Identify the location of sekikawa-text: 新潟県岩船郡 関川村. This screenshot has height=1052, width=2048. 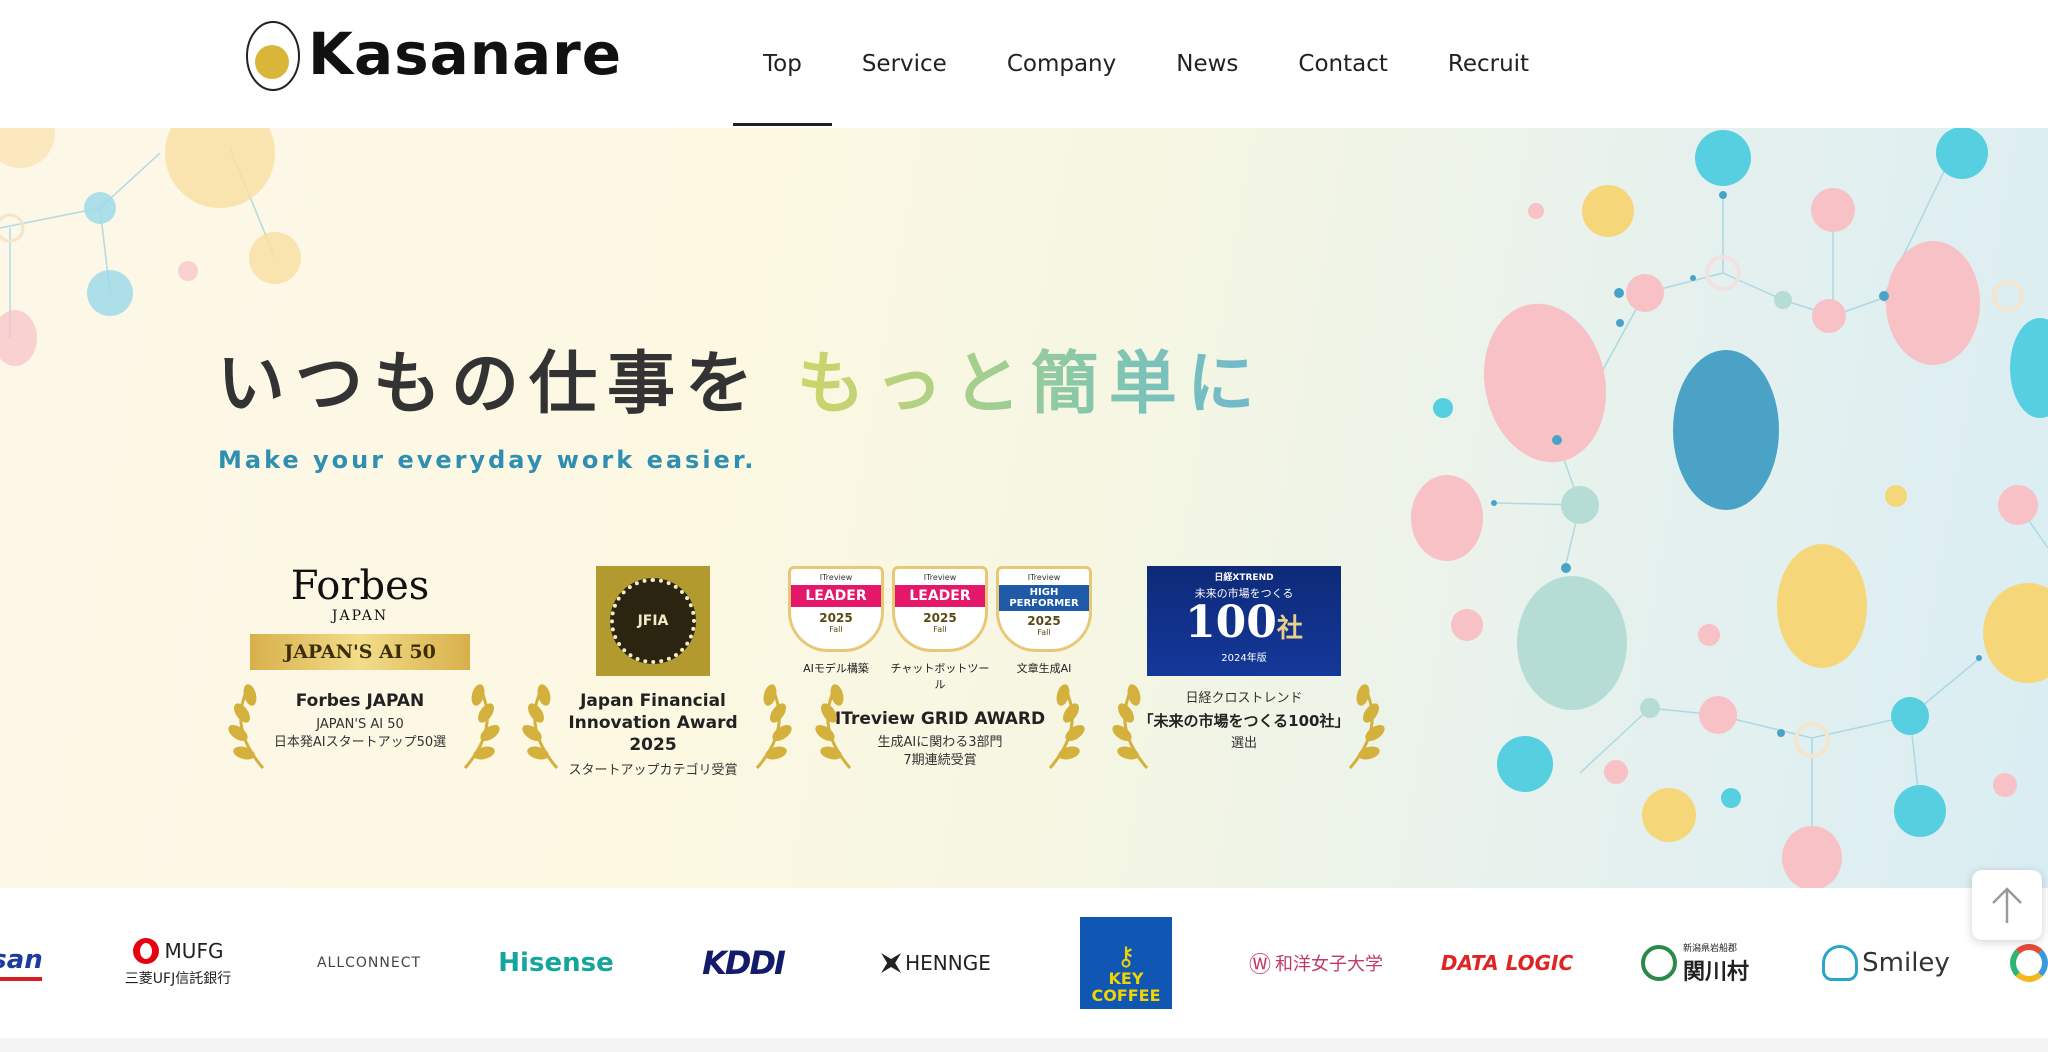
(1716, 963).